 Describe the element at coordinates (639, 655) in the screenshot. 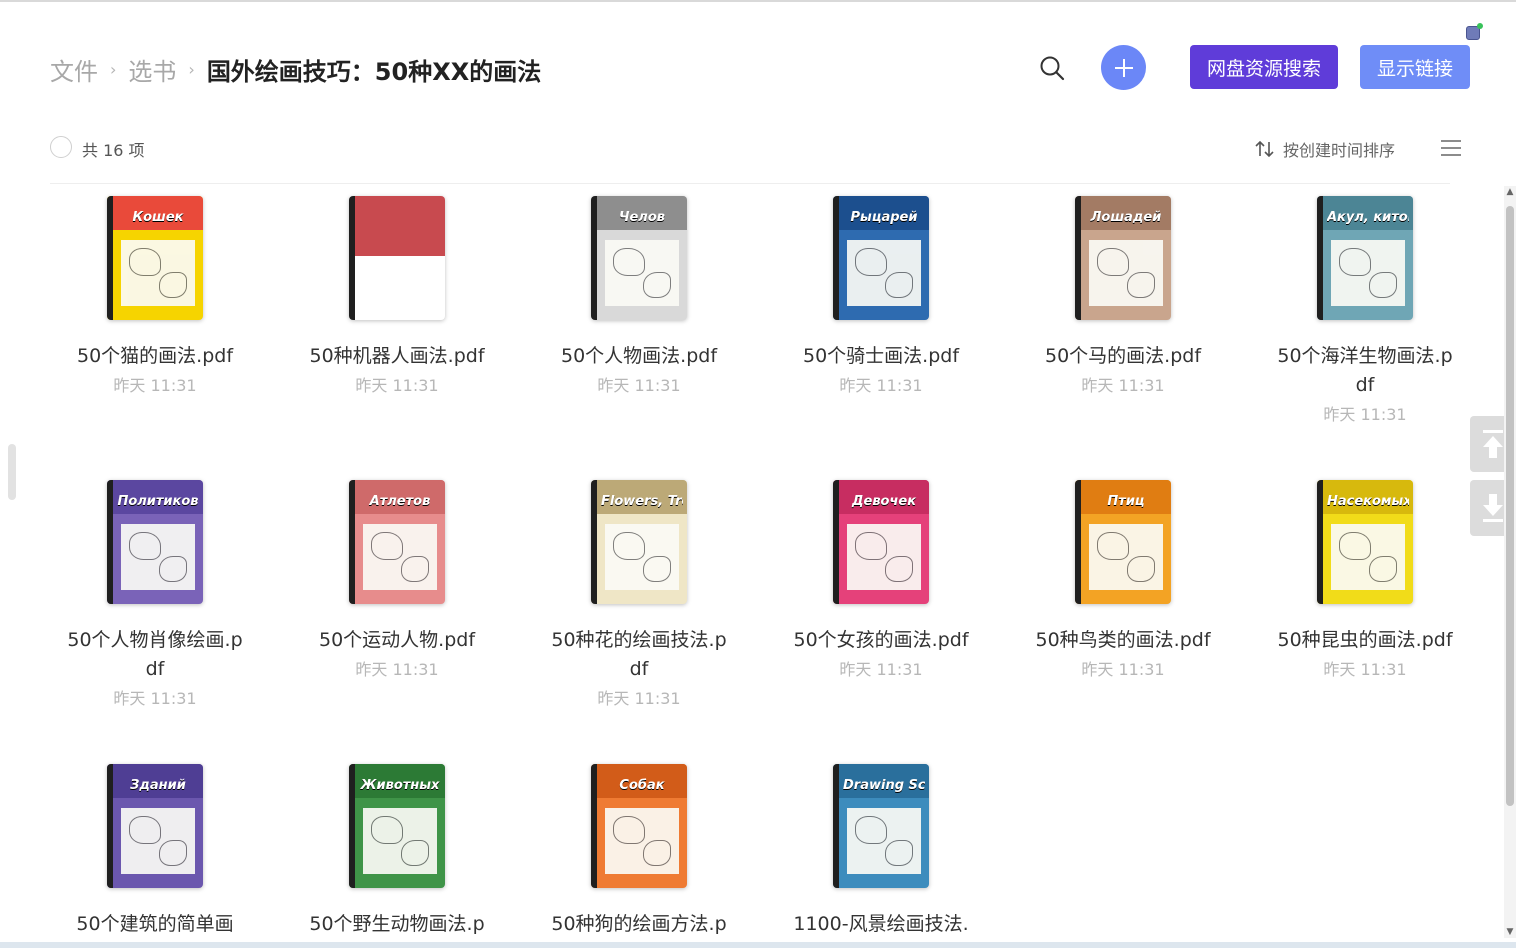

I see `file-name: 50种花的绘画技法.pdf` at that location.